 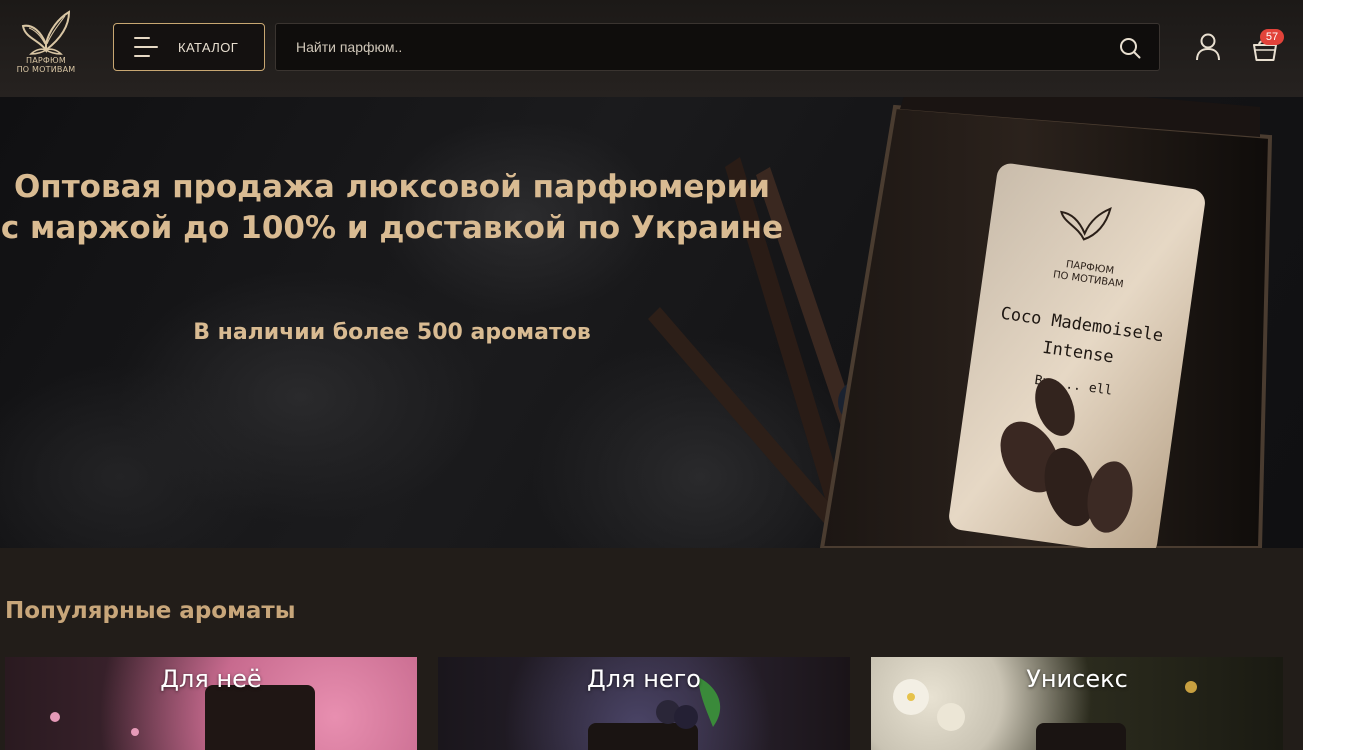 I want to click on user-icon, so click(x=1208, y=47).